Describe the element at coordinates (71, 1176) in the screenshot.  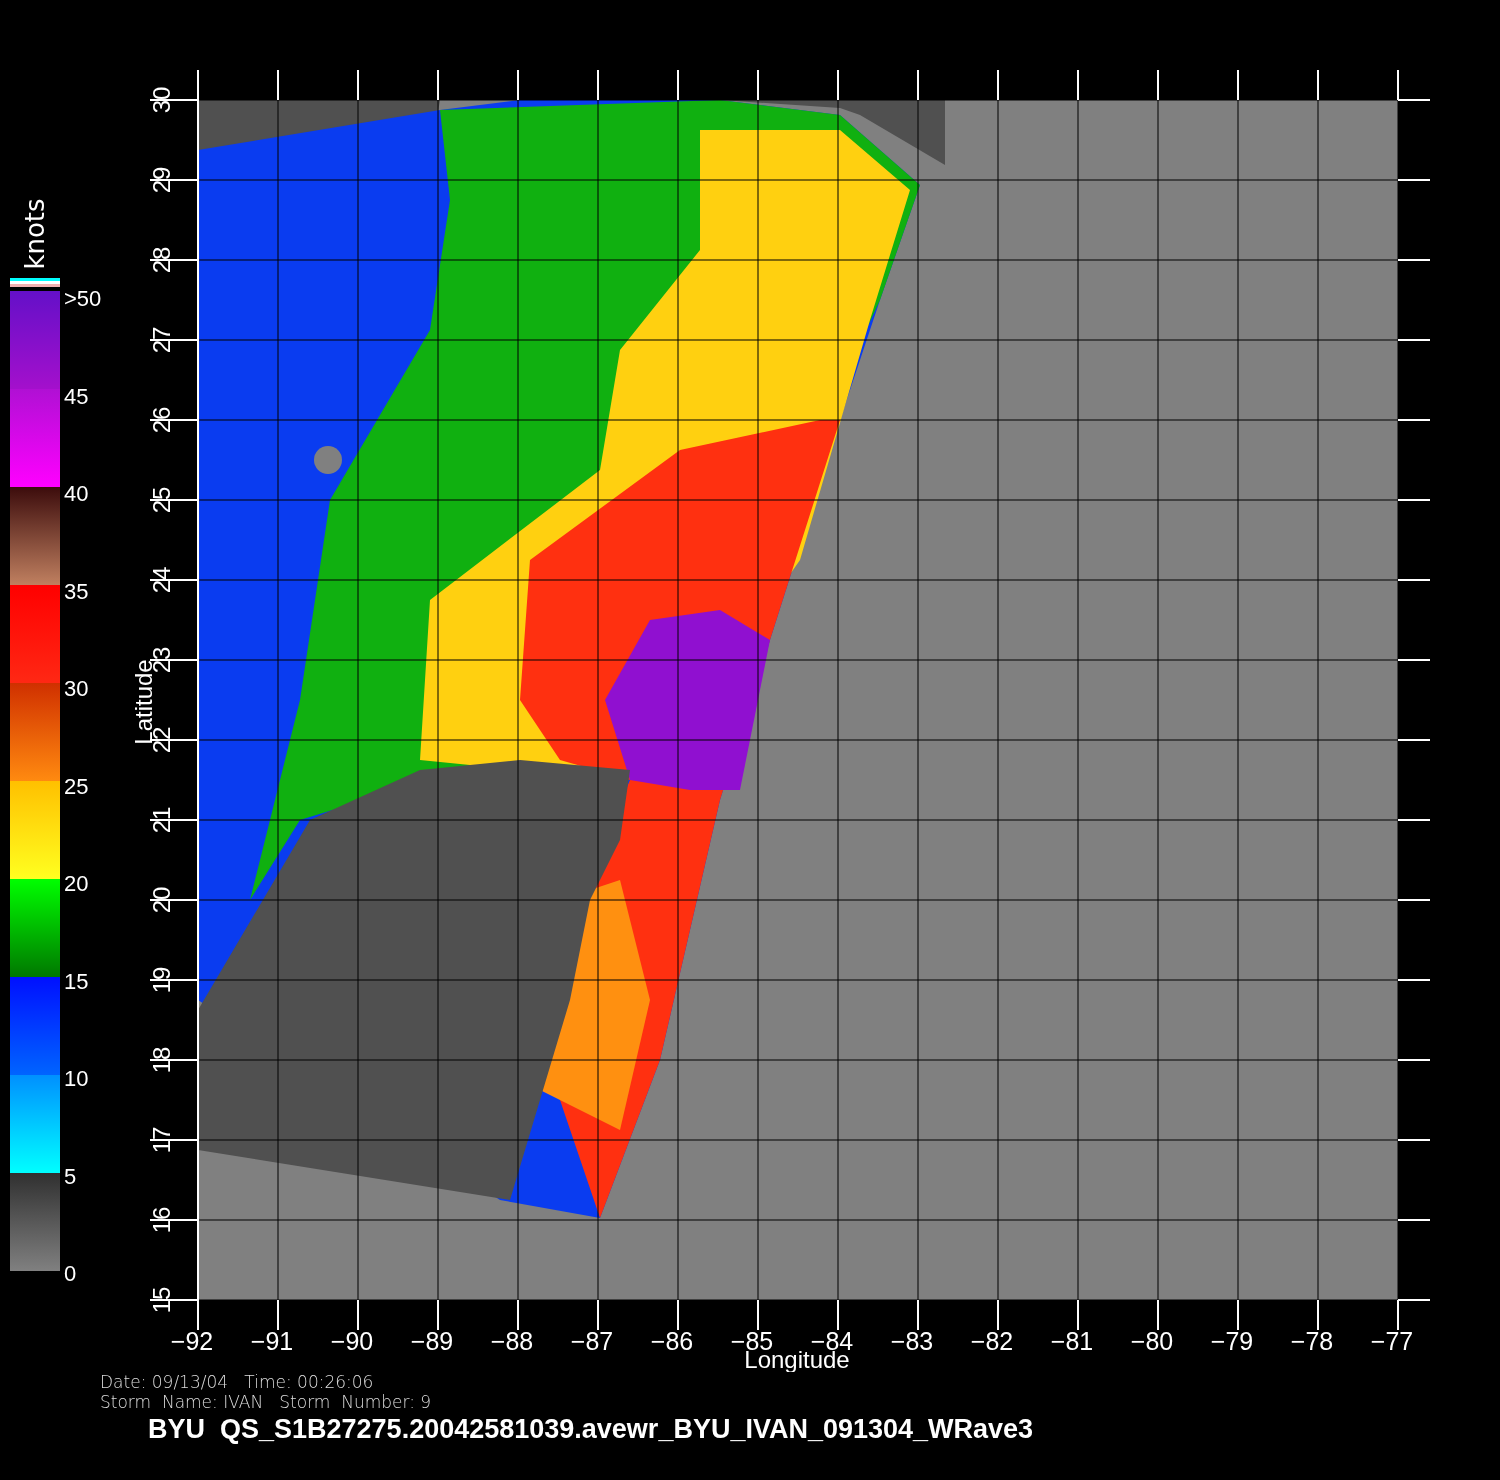
I see `scale-label: 5` at that location.